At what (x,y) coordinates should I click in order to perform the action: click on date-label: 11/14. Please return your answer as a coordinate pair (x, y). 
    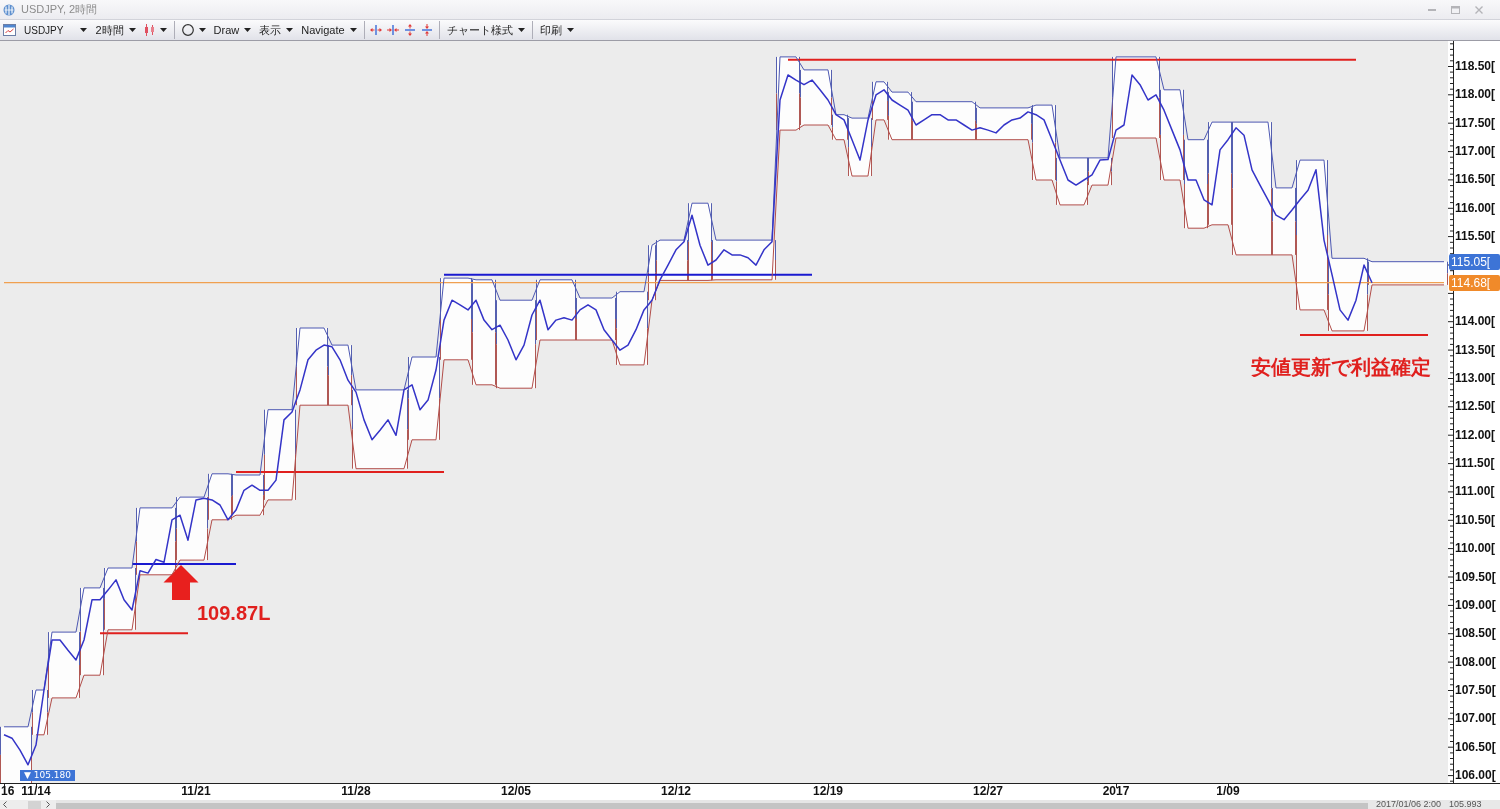
    Looking at the image, I should click on (36, 791).